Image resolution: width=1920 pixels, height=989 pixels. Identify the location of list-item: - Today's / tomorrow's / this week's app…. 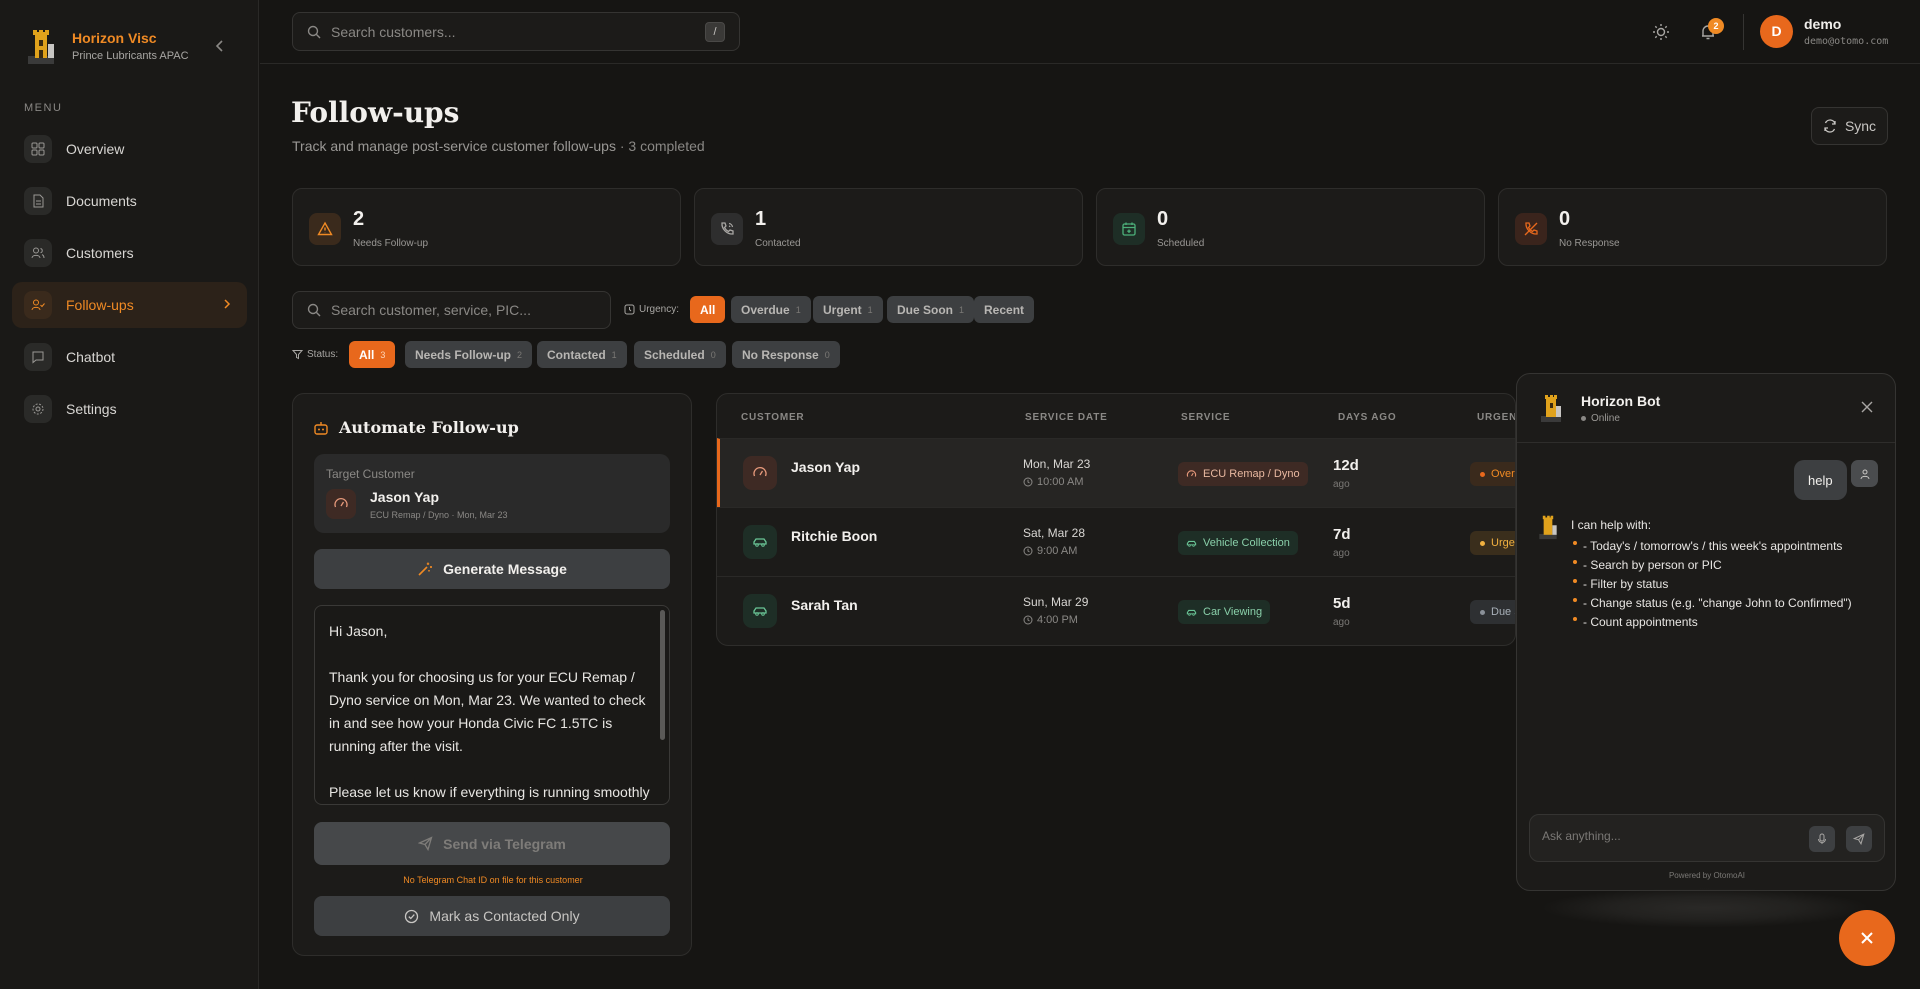
(1726, 546).